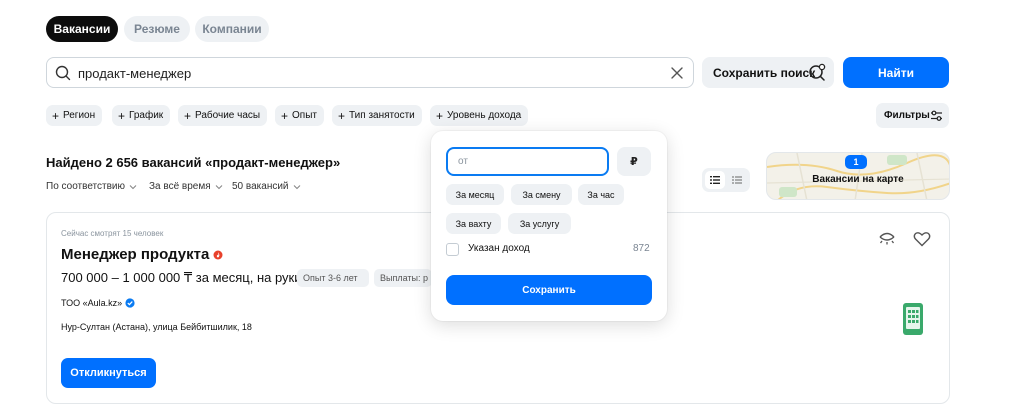 This screenshot has height=408, width=1024. What do you see at coordinates (181, 277) in the screenshot?
I see `vacancy-salary: 700 000 – 1 000 000 ₸ за месяц, на руки` at bounding box center [181, 277].